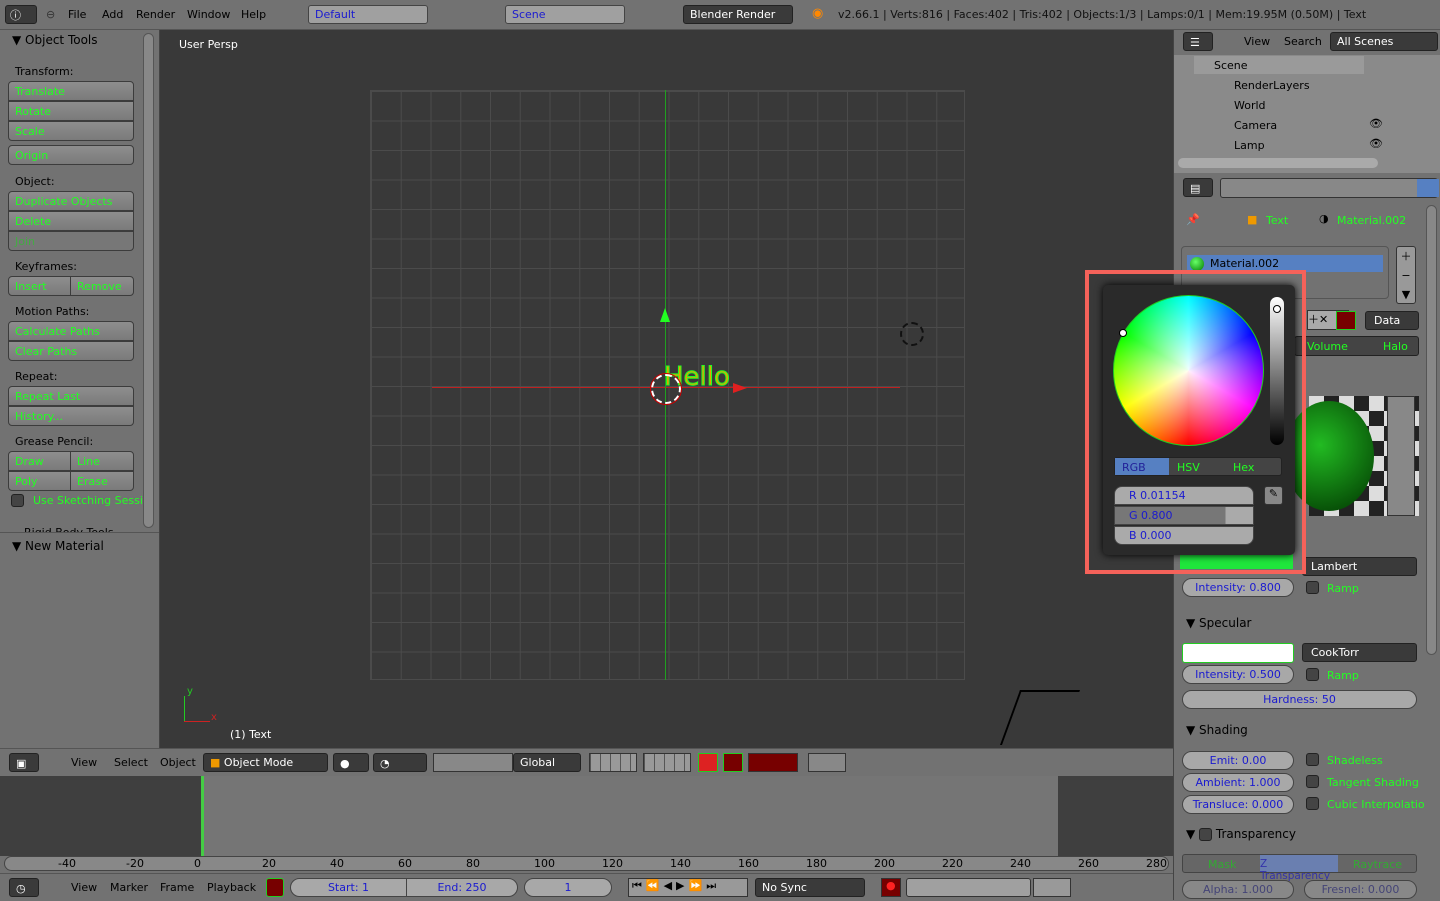  What do you see at coordinates (39, 286) in the screenshot?
I see `insert-keyframe-button: Insert` at bounding box center [39, 286].